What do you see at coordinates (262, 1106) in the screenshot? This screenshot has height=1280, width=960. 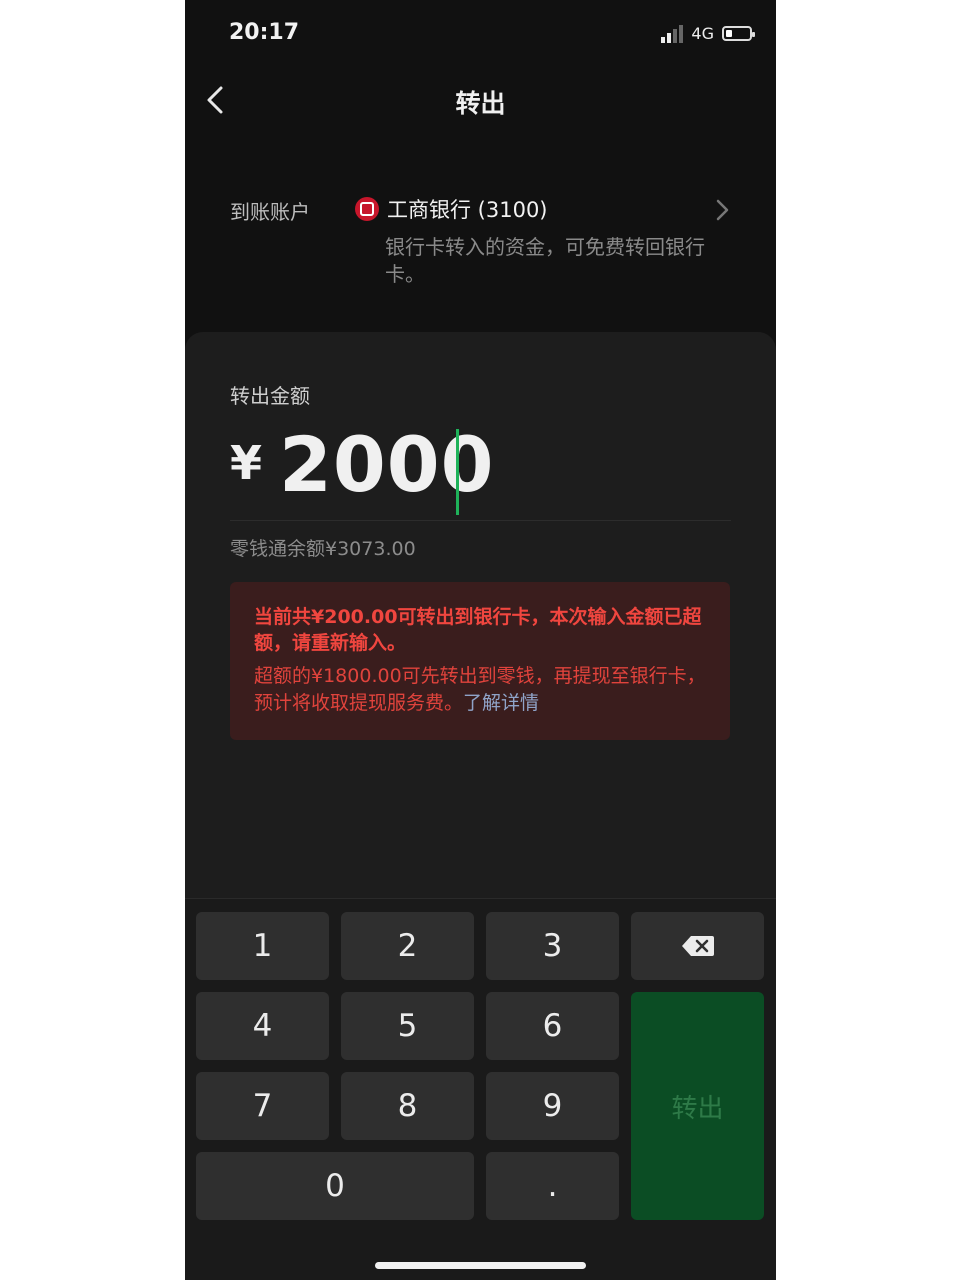 I see `key-7: 7` at bounding box center [262, 1106].